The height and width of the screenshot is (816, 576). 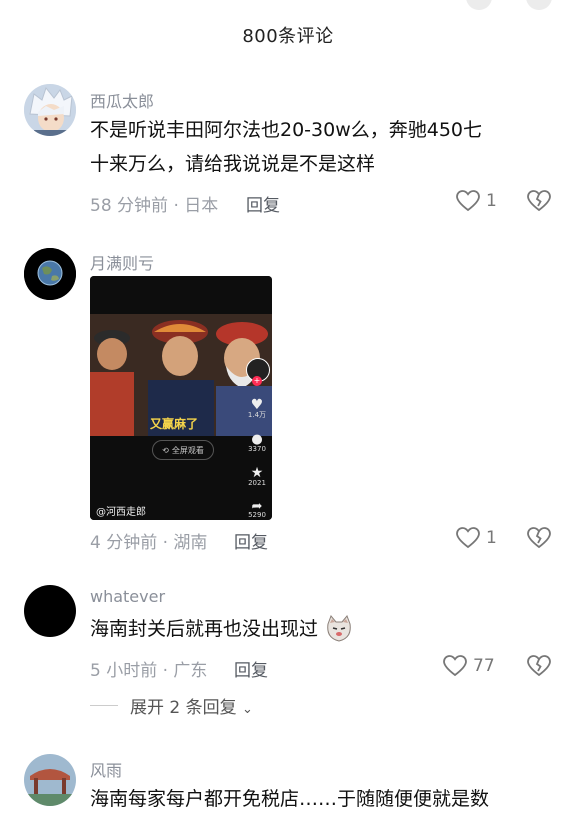 I want to click on expand-replies-label: 展开 2 条回复, so click(x=183, y=708).